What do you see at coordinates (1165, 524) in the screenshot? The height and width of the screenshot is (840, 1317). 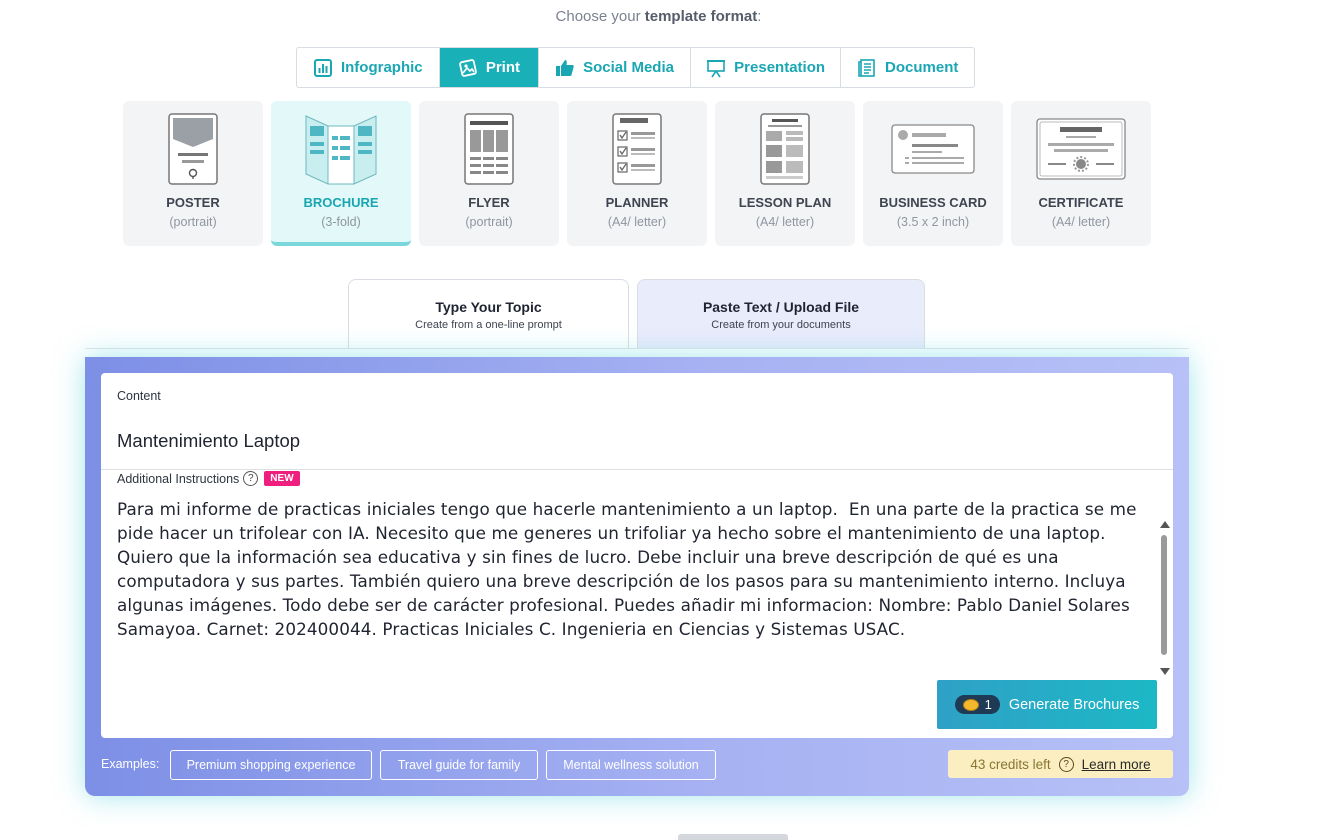 I see `scroll-up-icon` at bounding box center [1165, 524].